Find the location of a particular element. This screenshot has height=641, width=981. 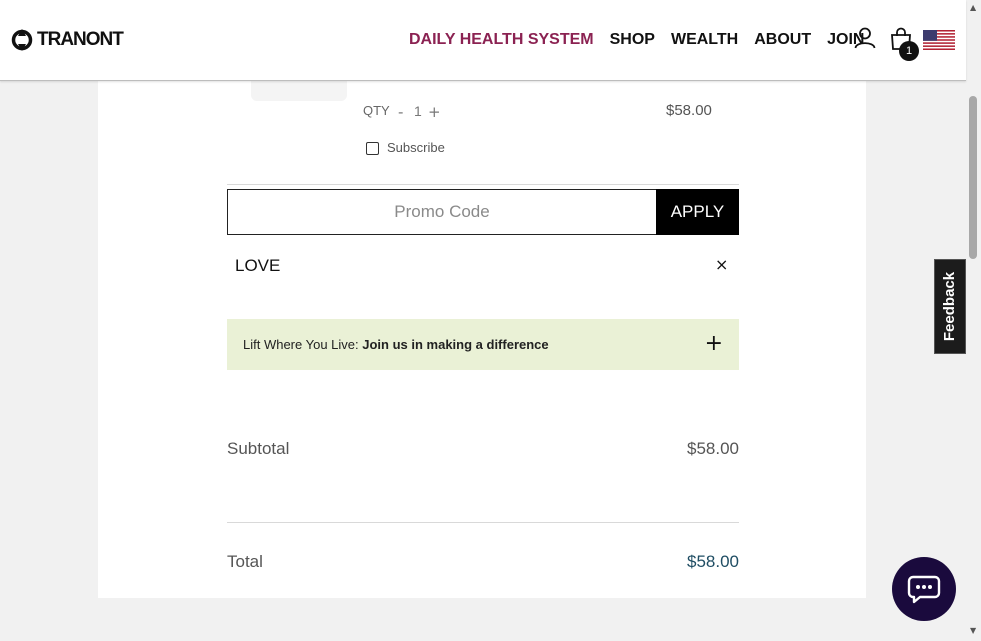

cart-count-badge: 1 is located at coordinates (909, 51).